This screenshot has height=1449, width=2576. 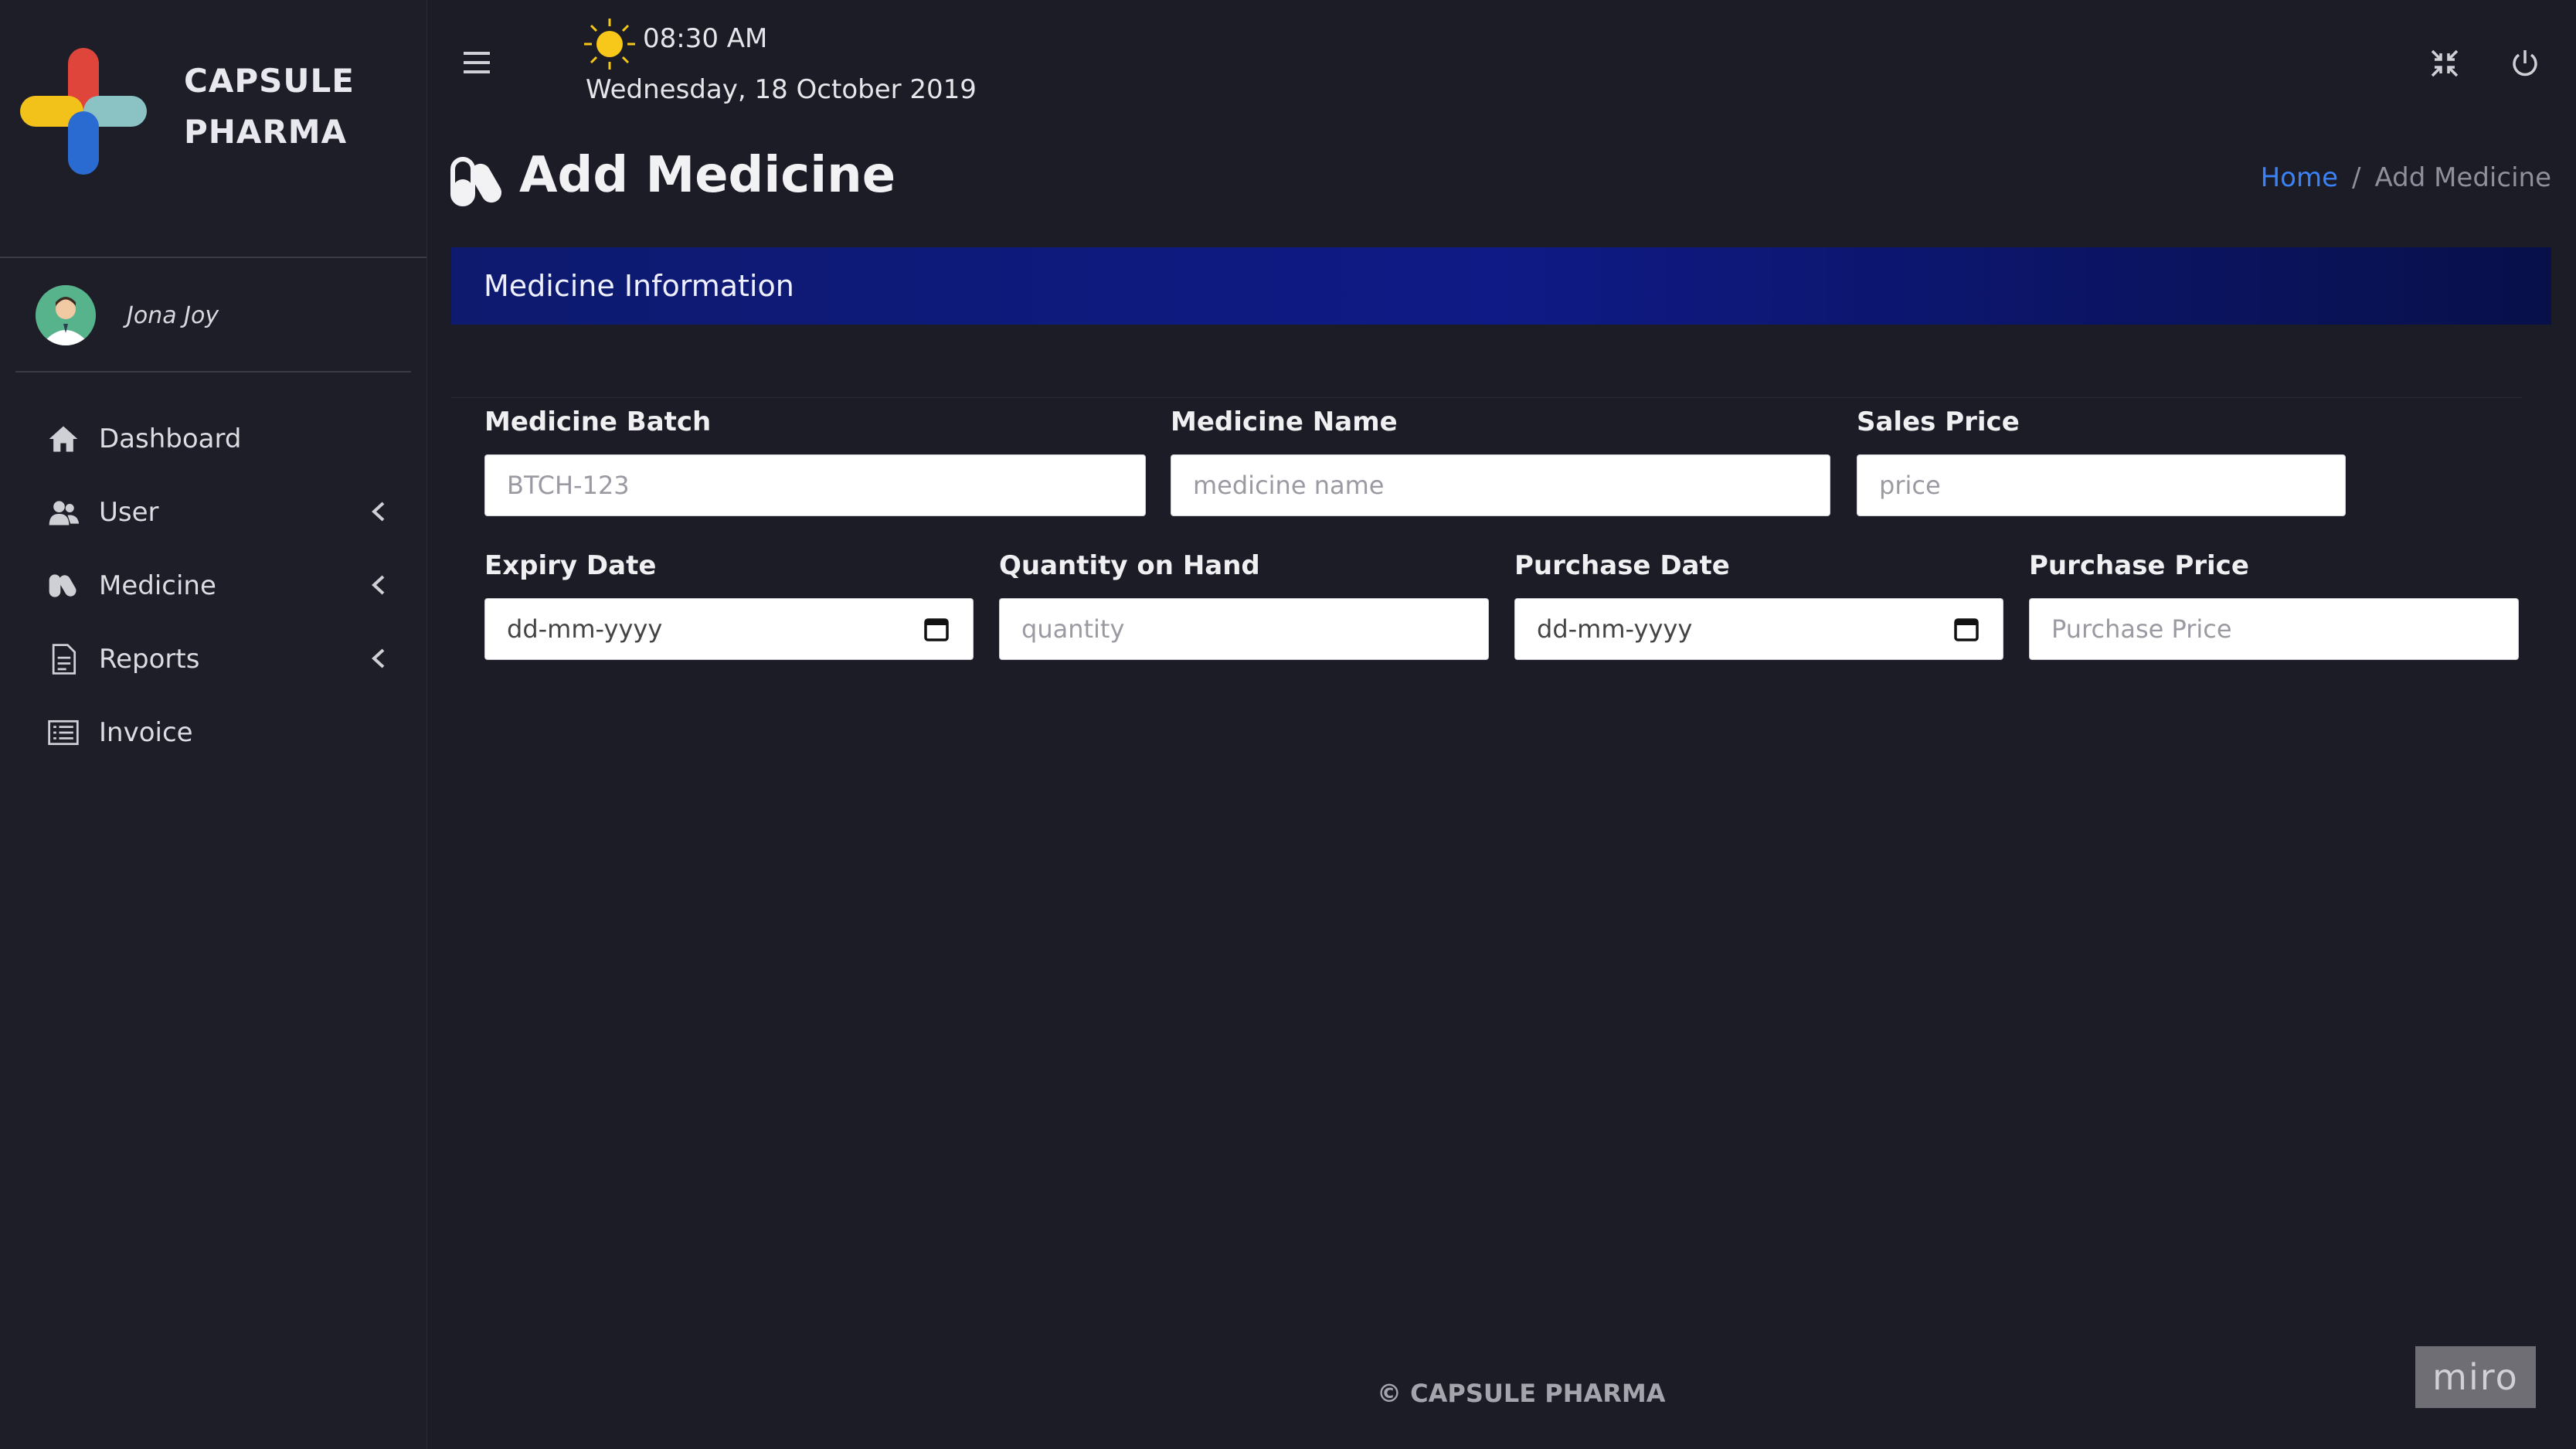 I want to click on user-name: Jona Joy, so click(x=173, y=315).